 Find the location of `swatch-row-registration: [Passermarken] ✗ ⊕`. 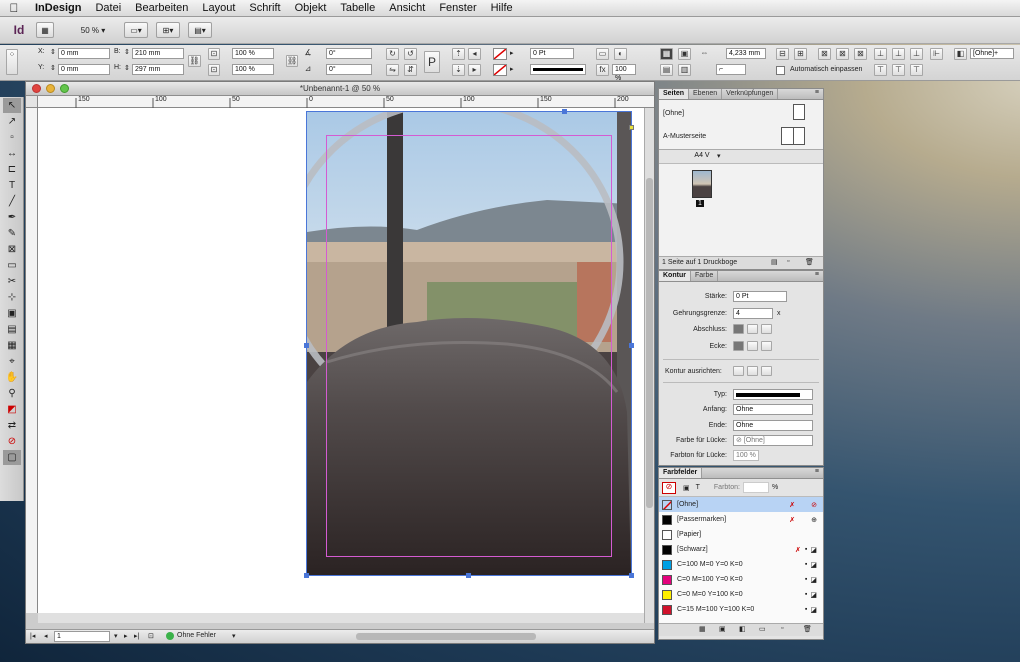

swatch-row-registration: [Passermarken] ✗ ⊕ is located at coordinates (741, 519).